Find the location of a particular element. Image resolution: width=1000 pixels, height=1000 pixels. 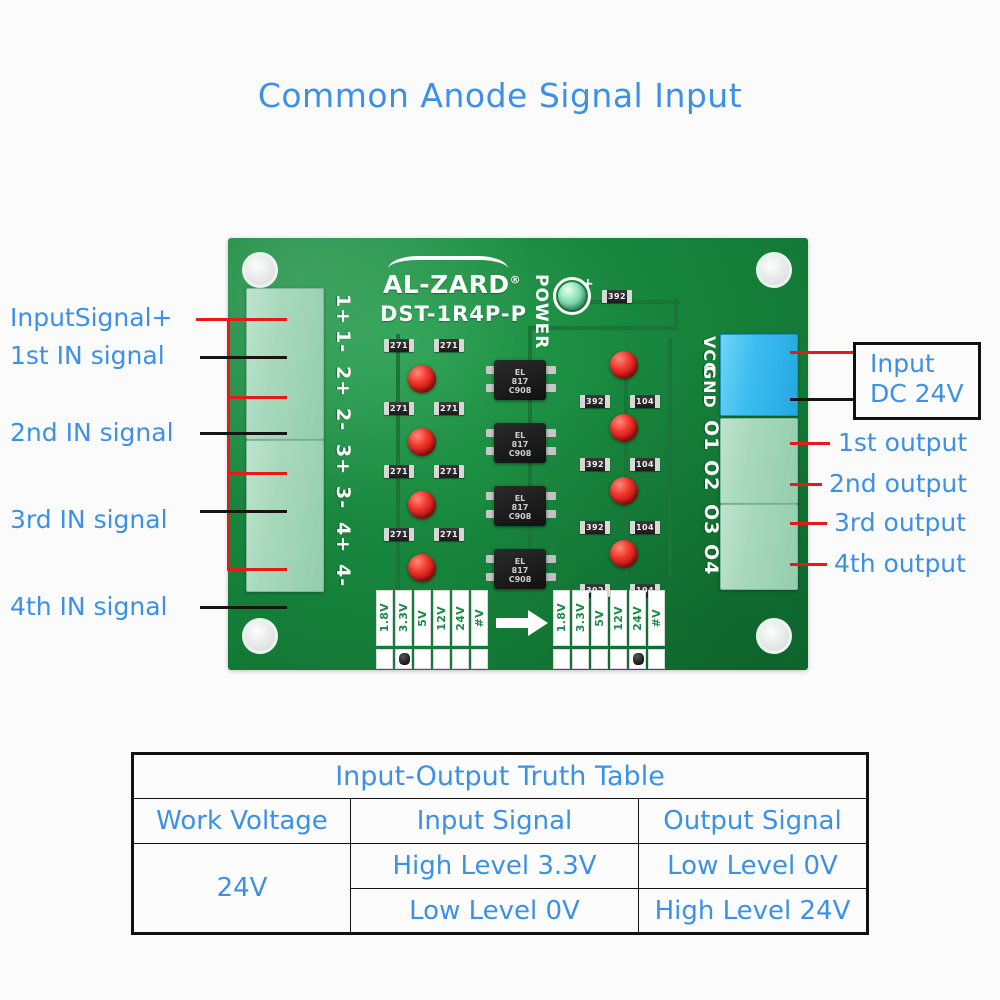

callout-3rd-in-signal: 3rd IN signal is located at coordinates (89, 519).